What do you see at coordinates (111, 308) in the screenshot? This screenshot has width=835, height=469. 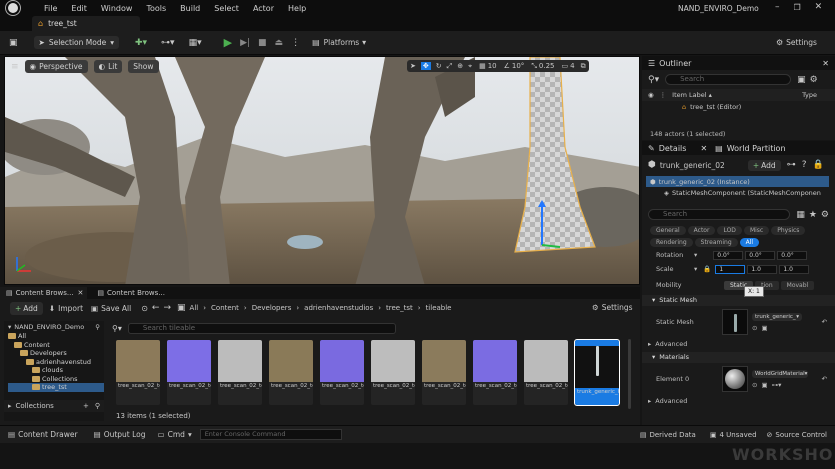 I see `save-all-button: ▣ Save All` at bounding box center [111, 308].